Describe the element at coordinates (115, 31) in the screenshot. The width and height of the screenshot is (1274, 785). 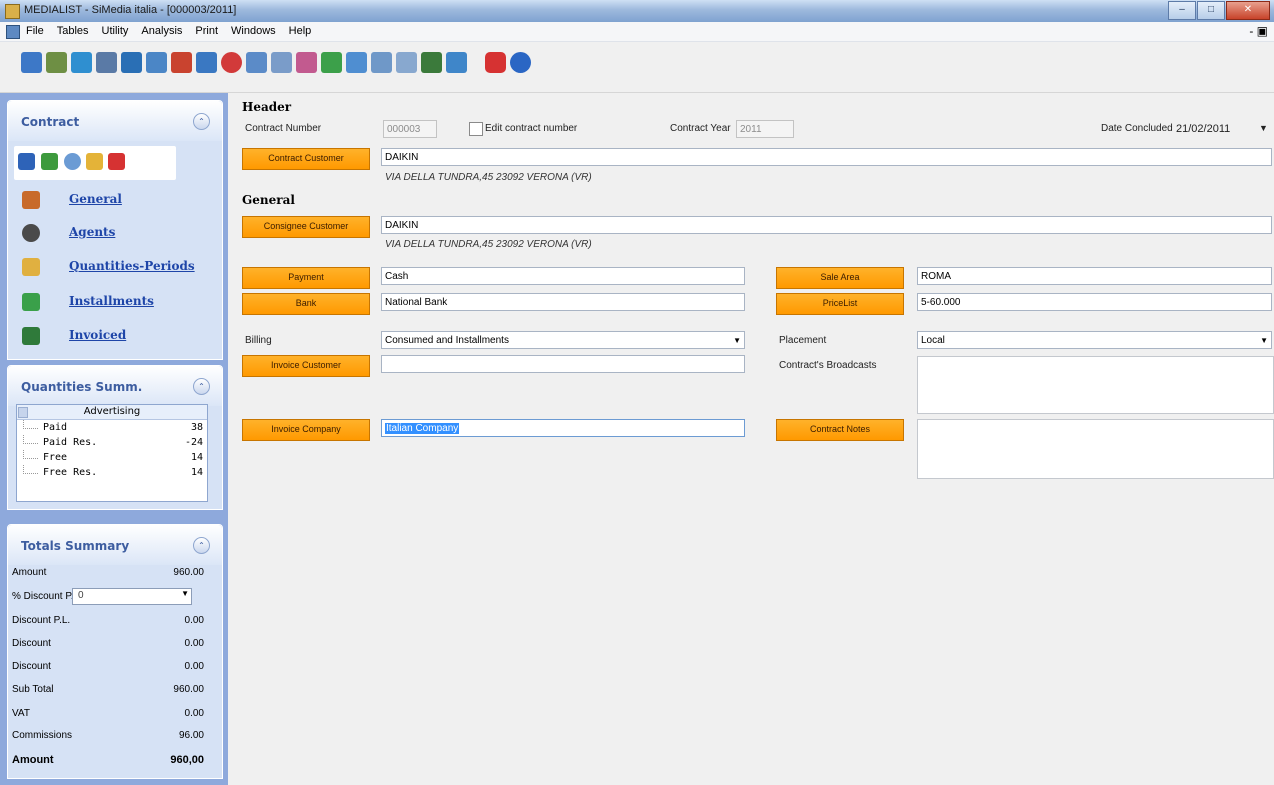
I see `menu-utility: Utility` at that location.